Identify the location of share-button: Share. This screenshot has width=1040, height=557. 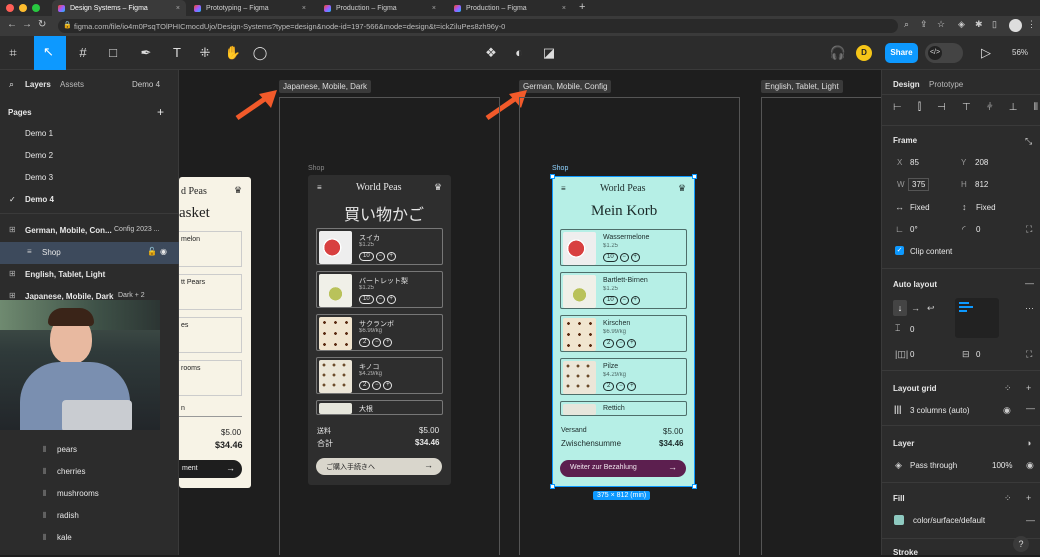
(901, 53).